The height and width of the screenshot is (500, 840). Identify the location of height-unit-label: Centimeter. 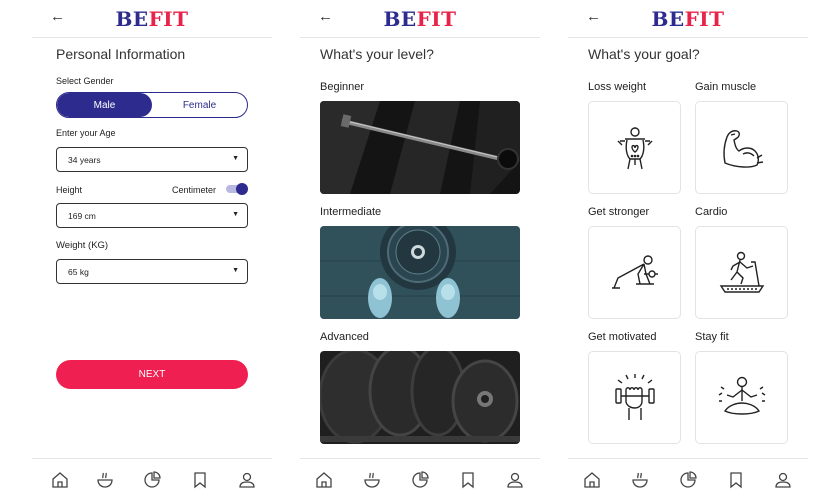
(194, 190).